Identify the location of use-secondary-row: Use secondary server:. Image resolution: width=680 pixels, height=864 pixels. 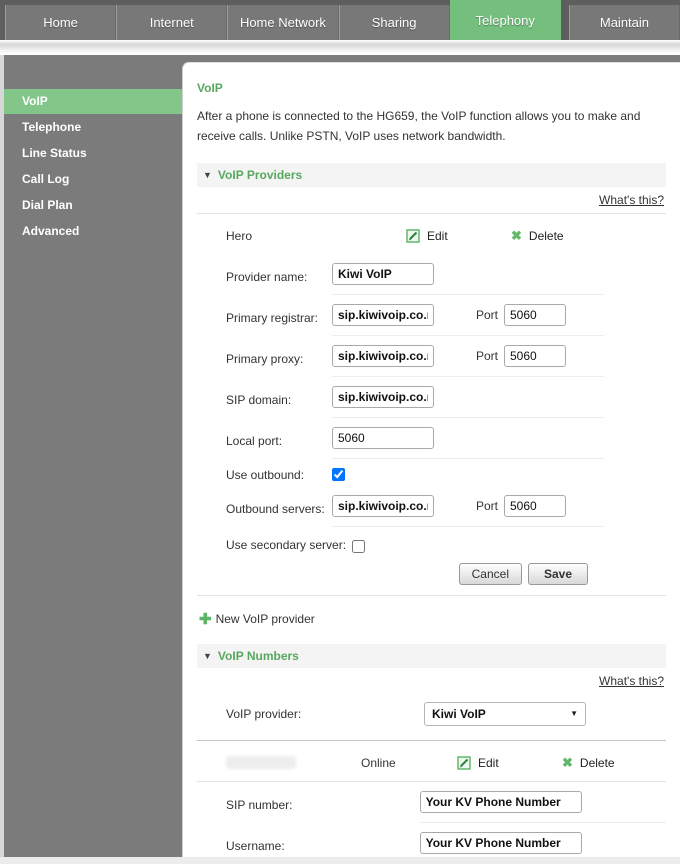
(431, 540).